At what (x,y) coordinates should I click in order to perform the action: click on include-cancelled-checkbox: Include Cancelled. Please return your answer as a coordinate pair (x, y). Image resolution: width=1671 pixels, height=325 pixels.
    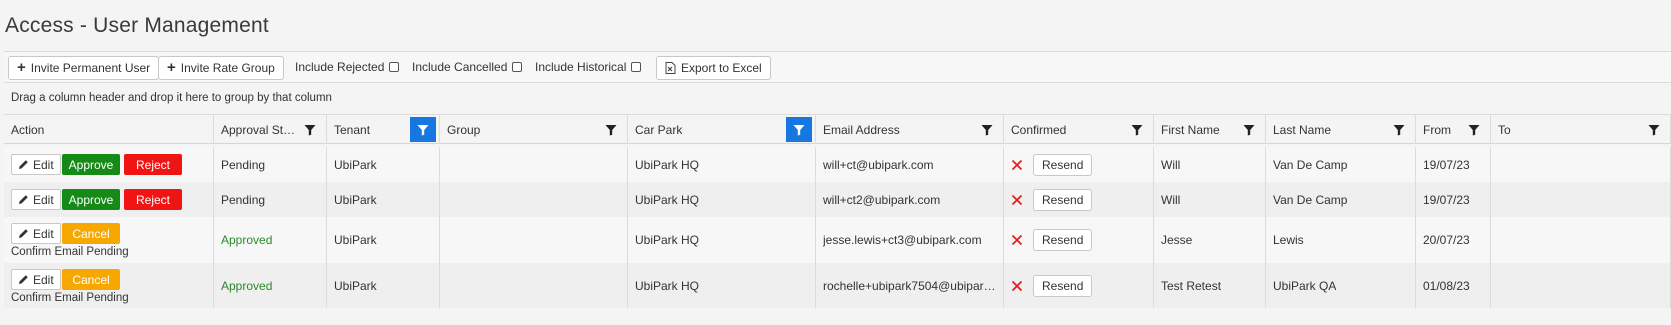
    Looking at the image, I should click on (467, 67).